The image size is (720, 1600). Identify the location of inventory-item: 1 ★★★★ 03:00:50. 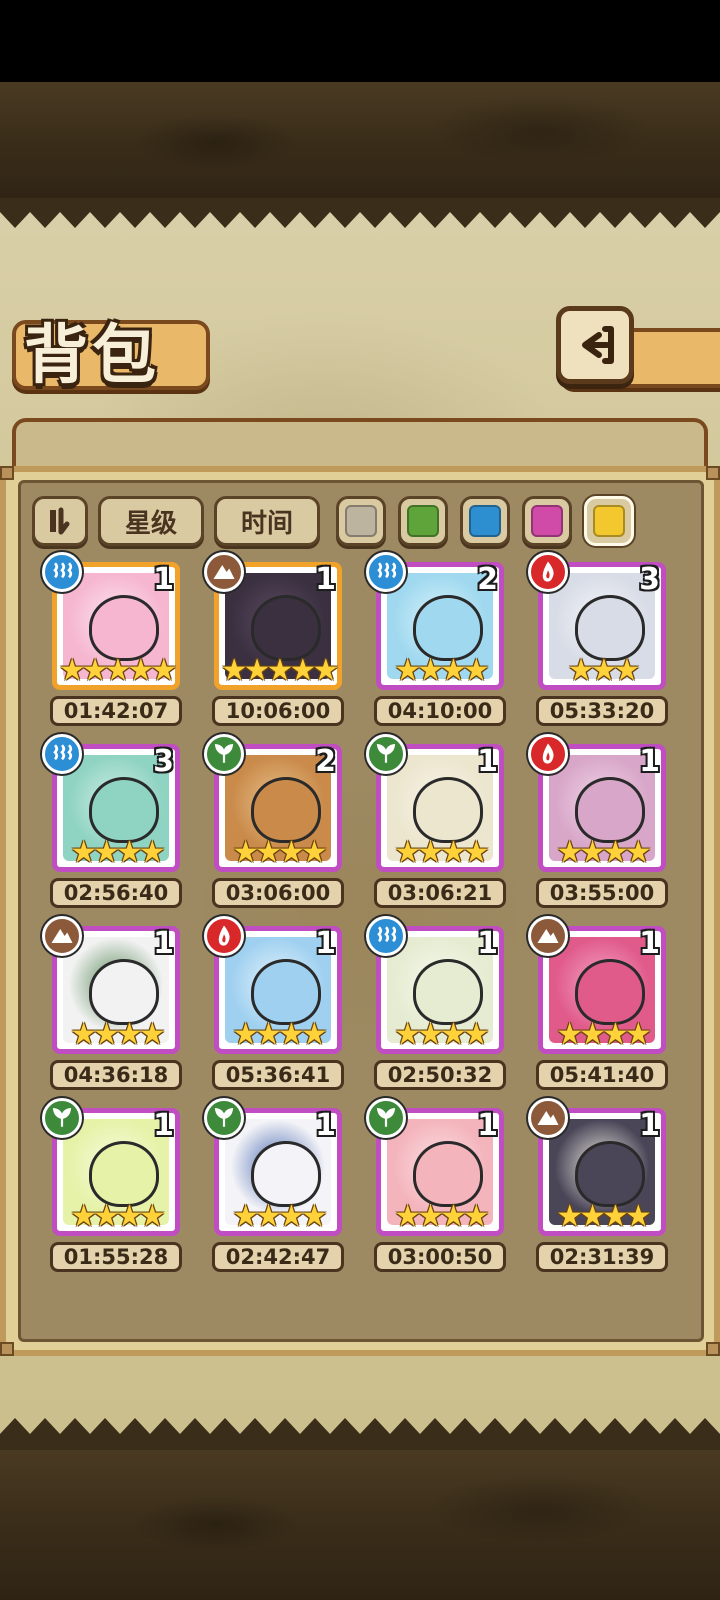
(437, 1187).